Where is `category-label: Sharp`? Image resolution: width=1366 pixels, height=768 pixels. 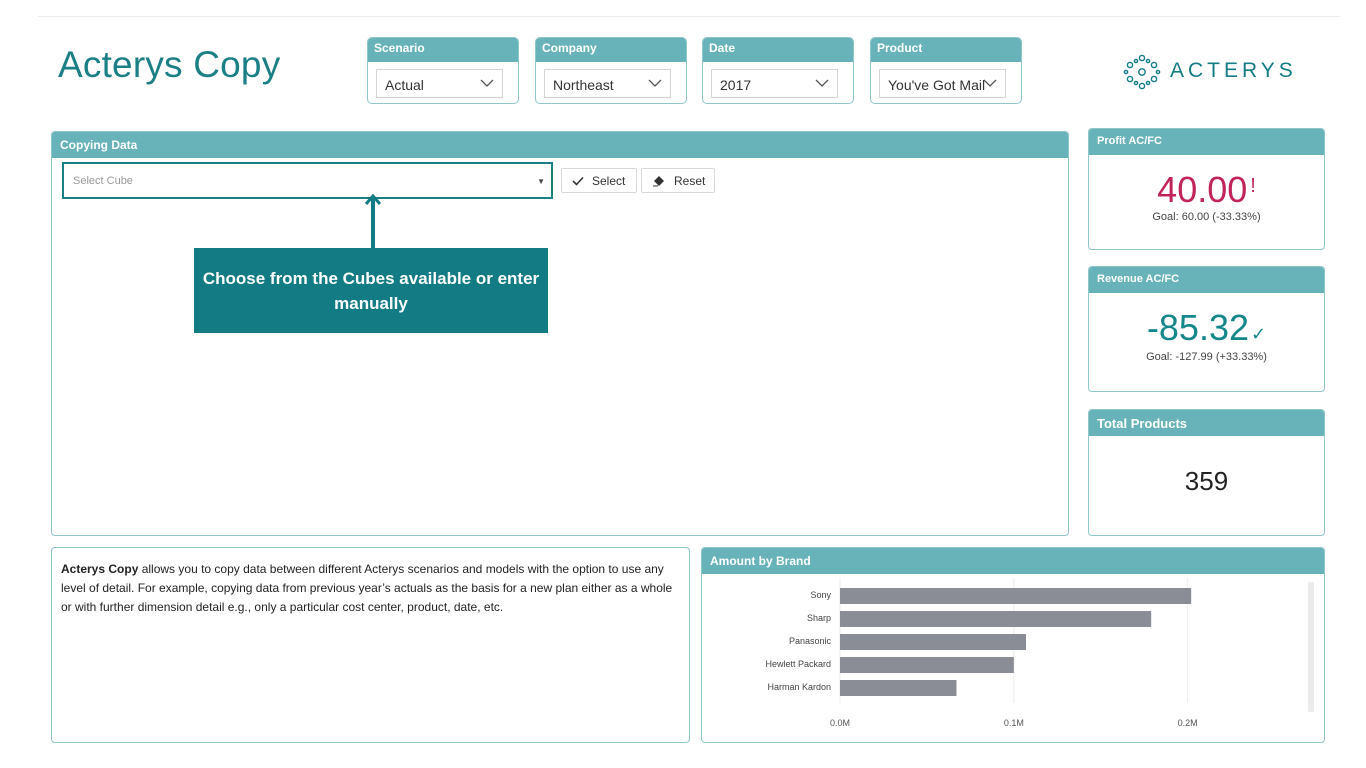
category-label: Sharp is located at coordinates (819, 618).